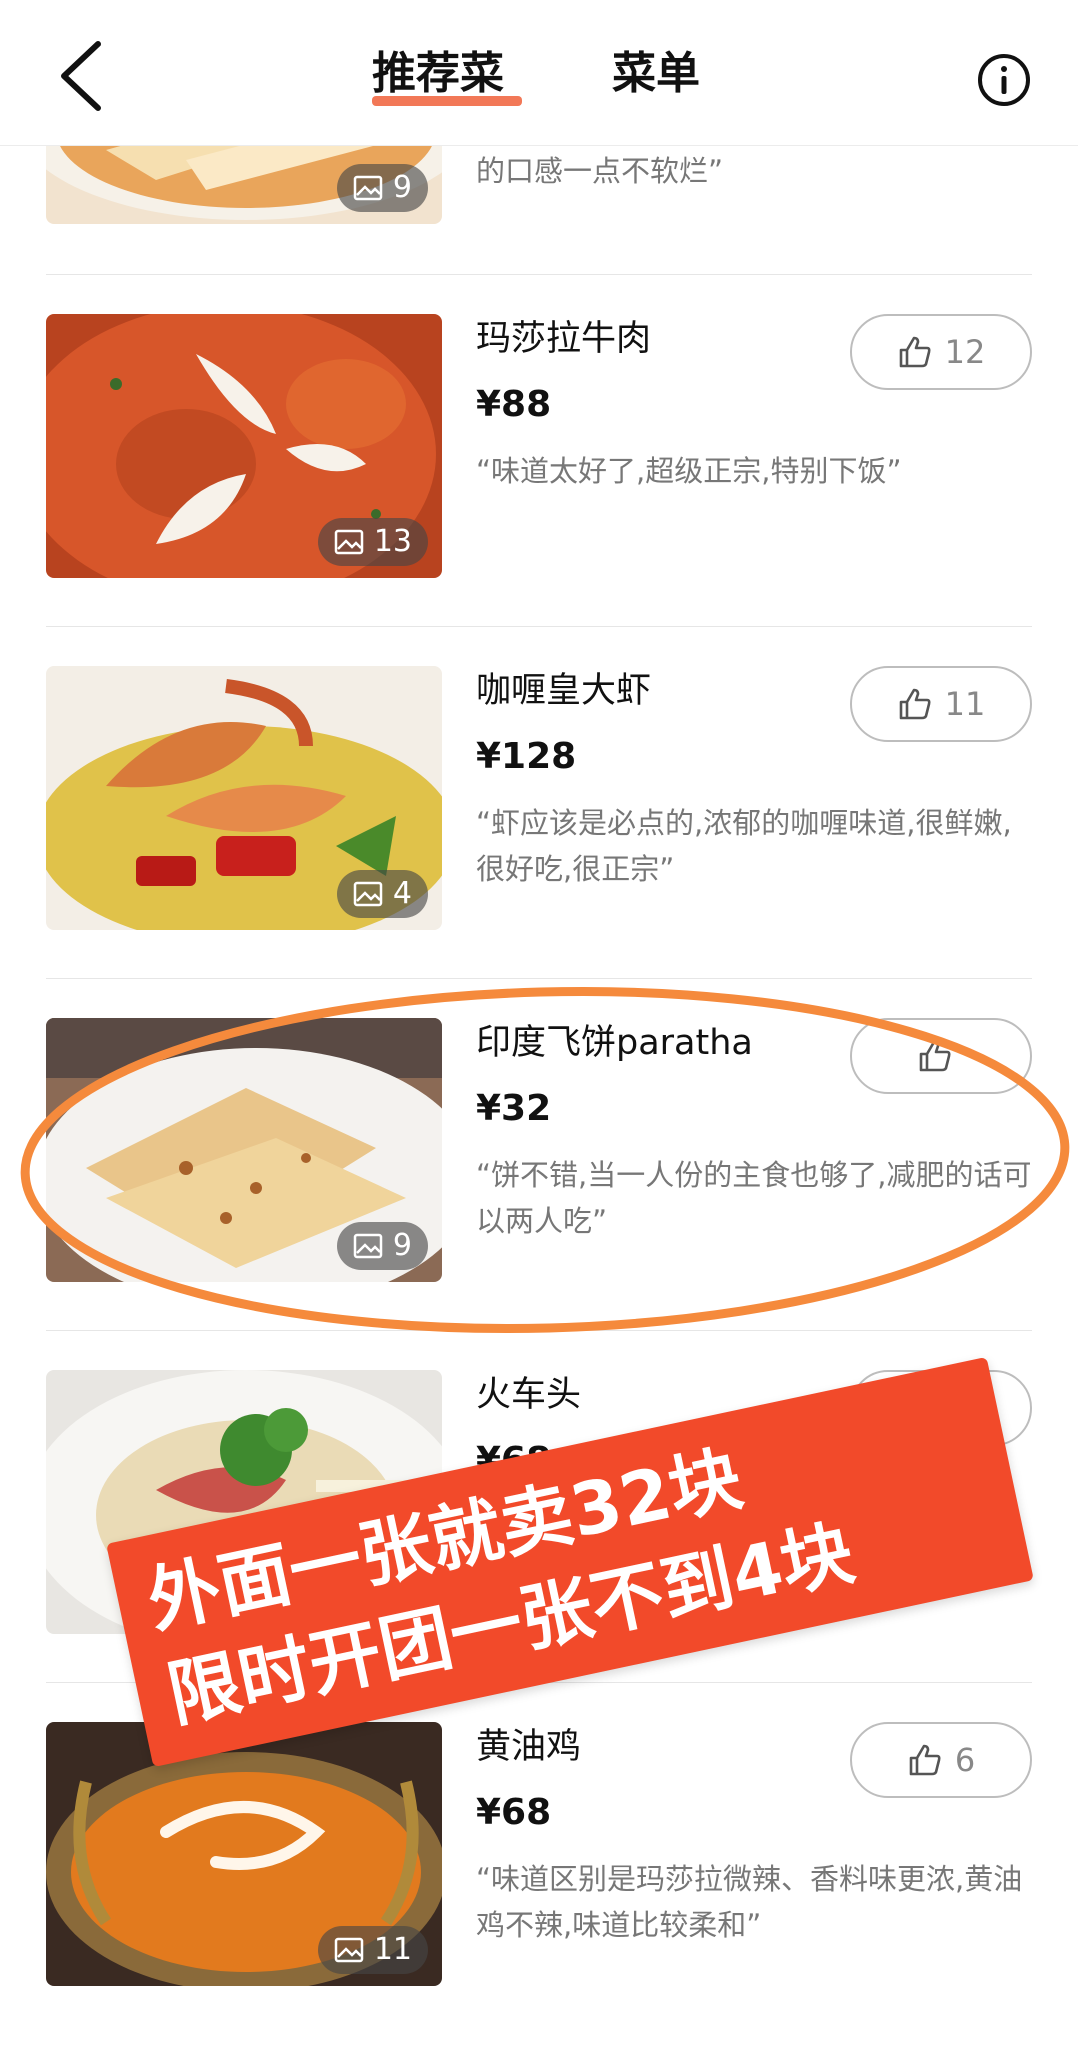 This screenshot has height=2054, width=1078. What do you see at coordinates (526, 756) in the screenshot?
I see `dish-price: ¥128` at bounding box center [526, 756].